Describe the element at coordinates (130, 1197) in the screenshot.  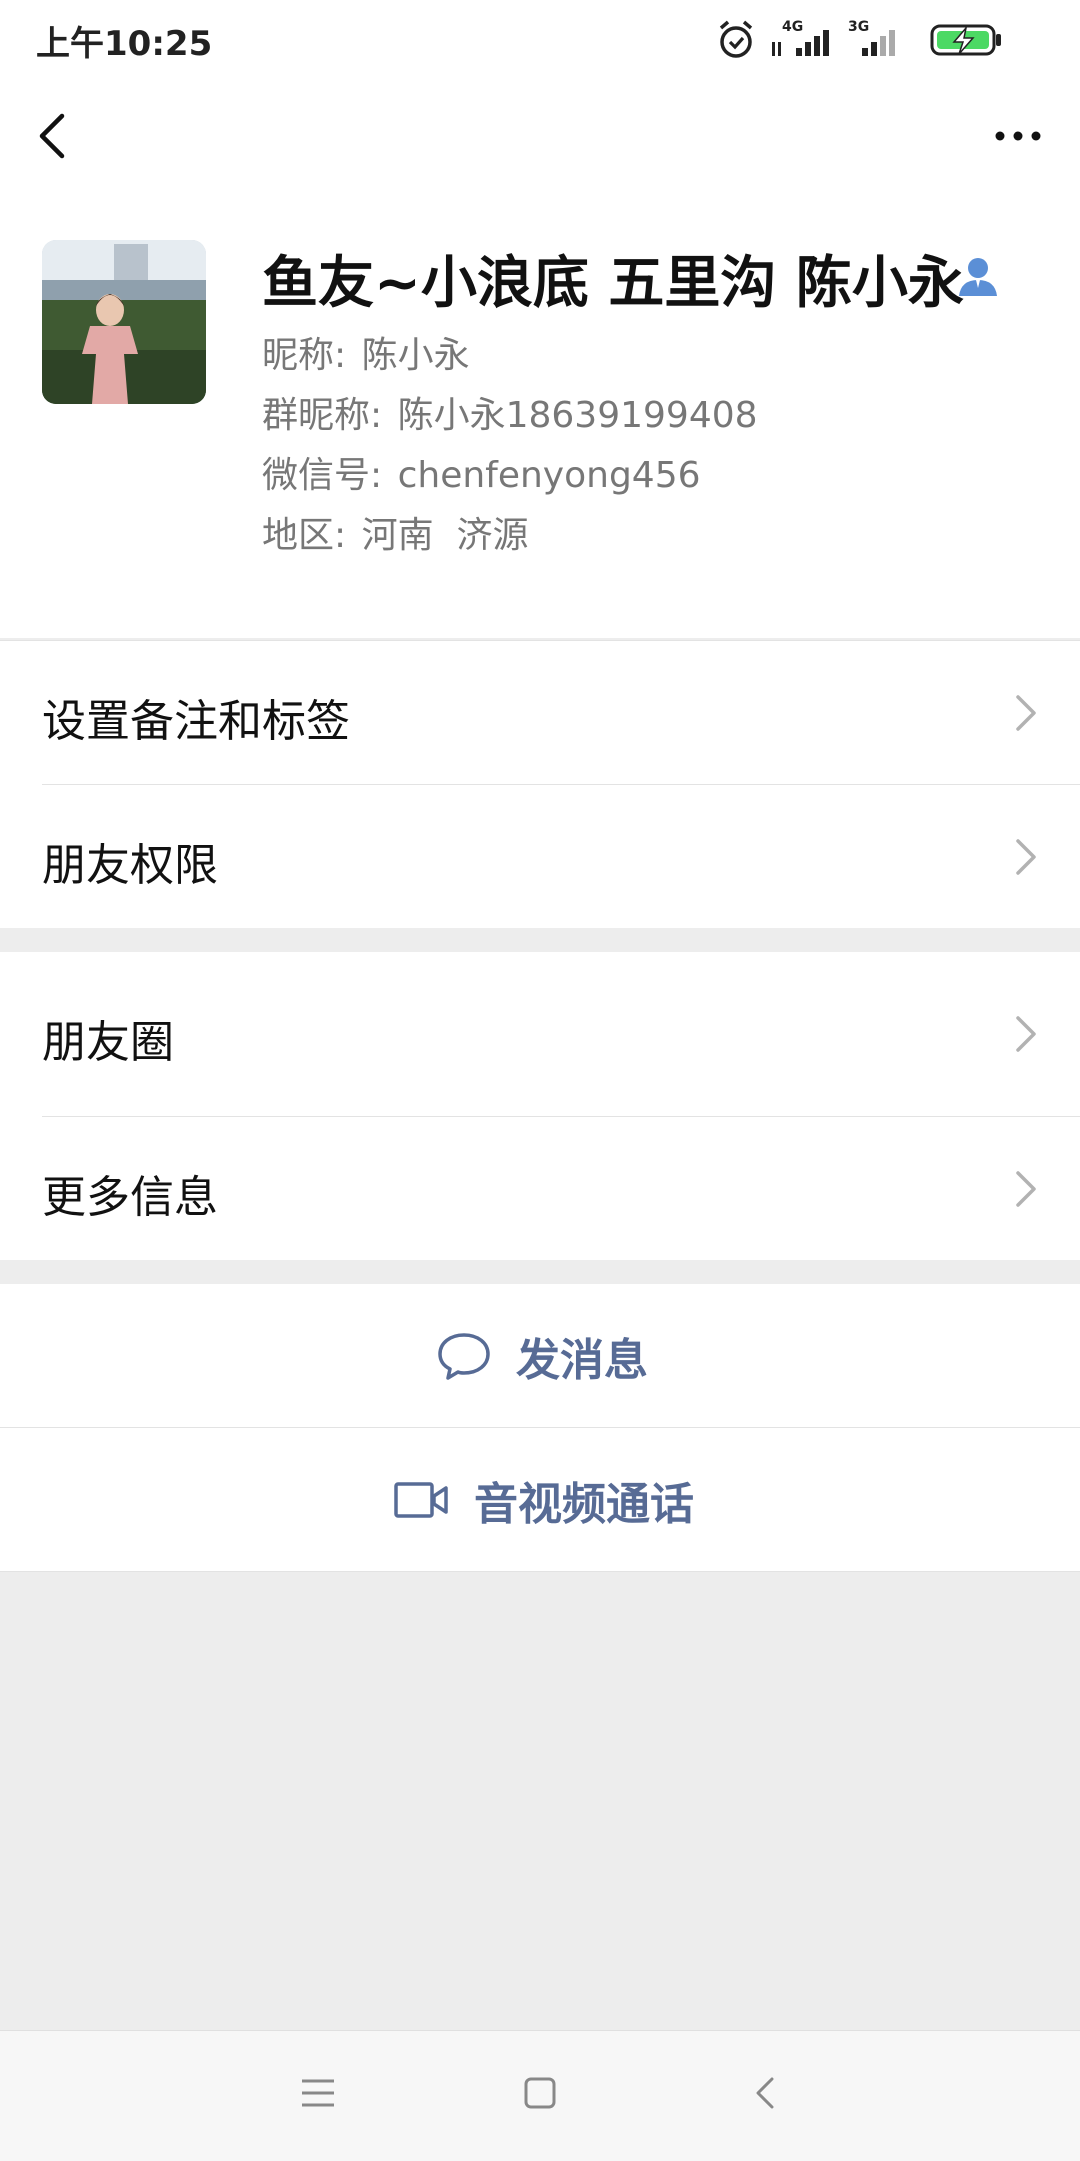
I see `more-info-label: 更多信息` at that location.